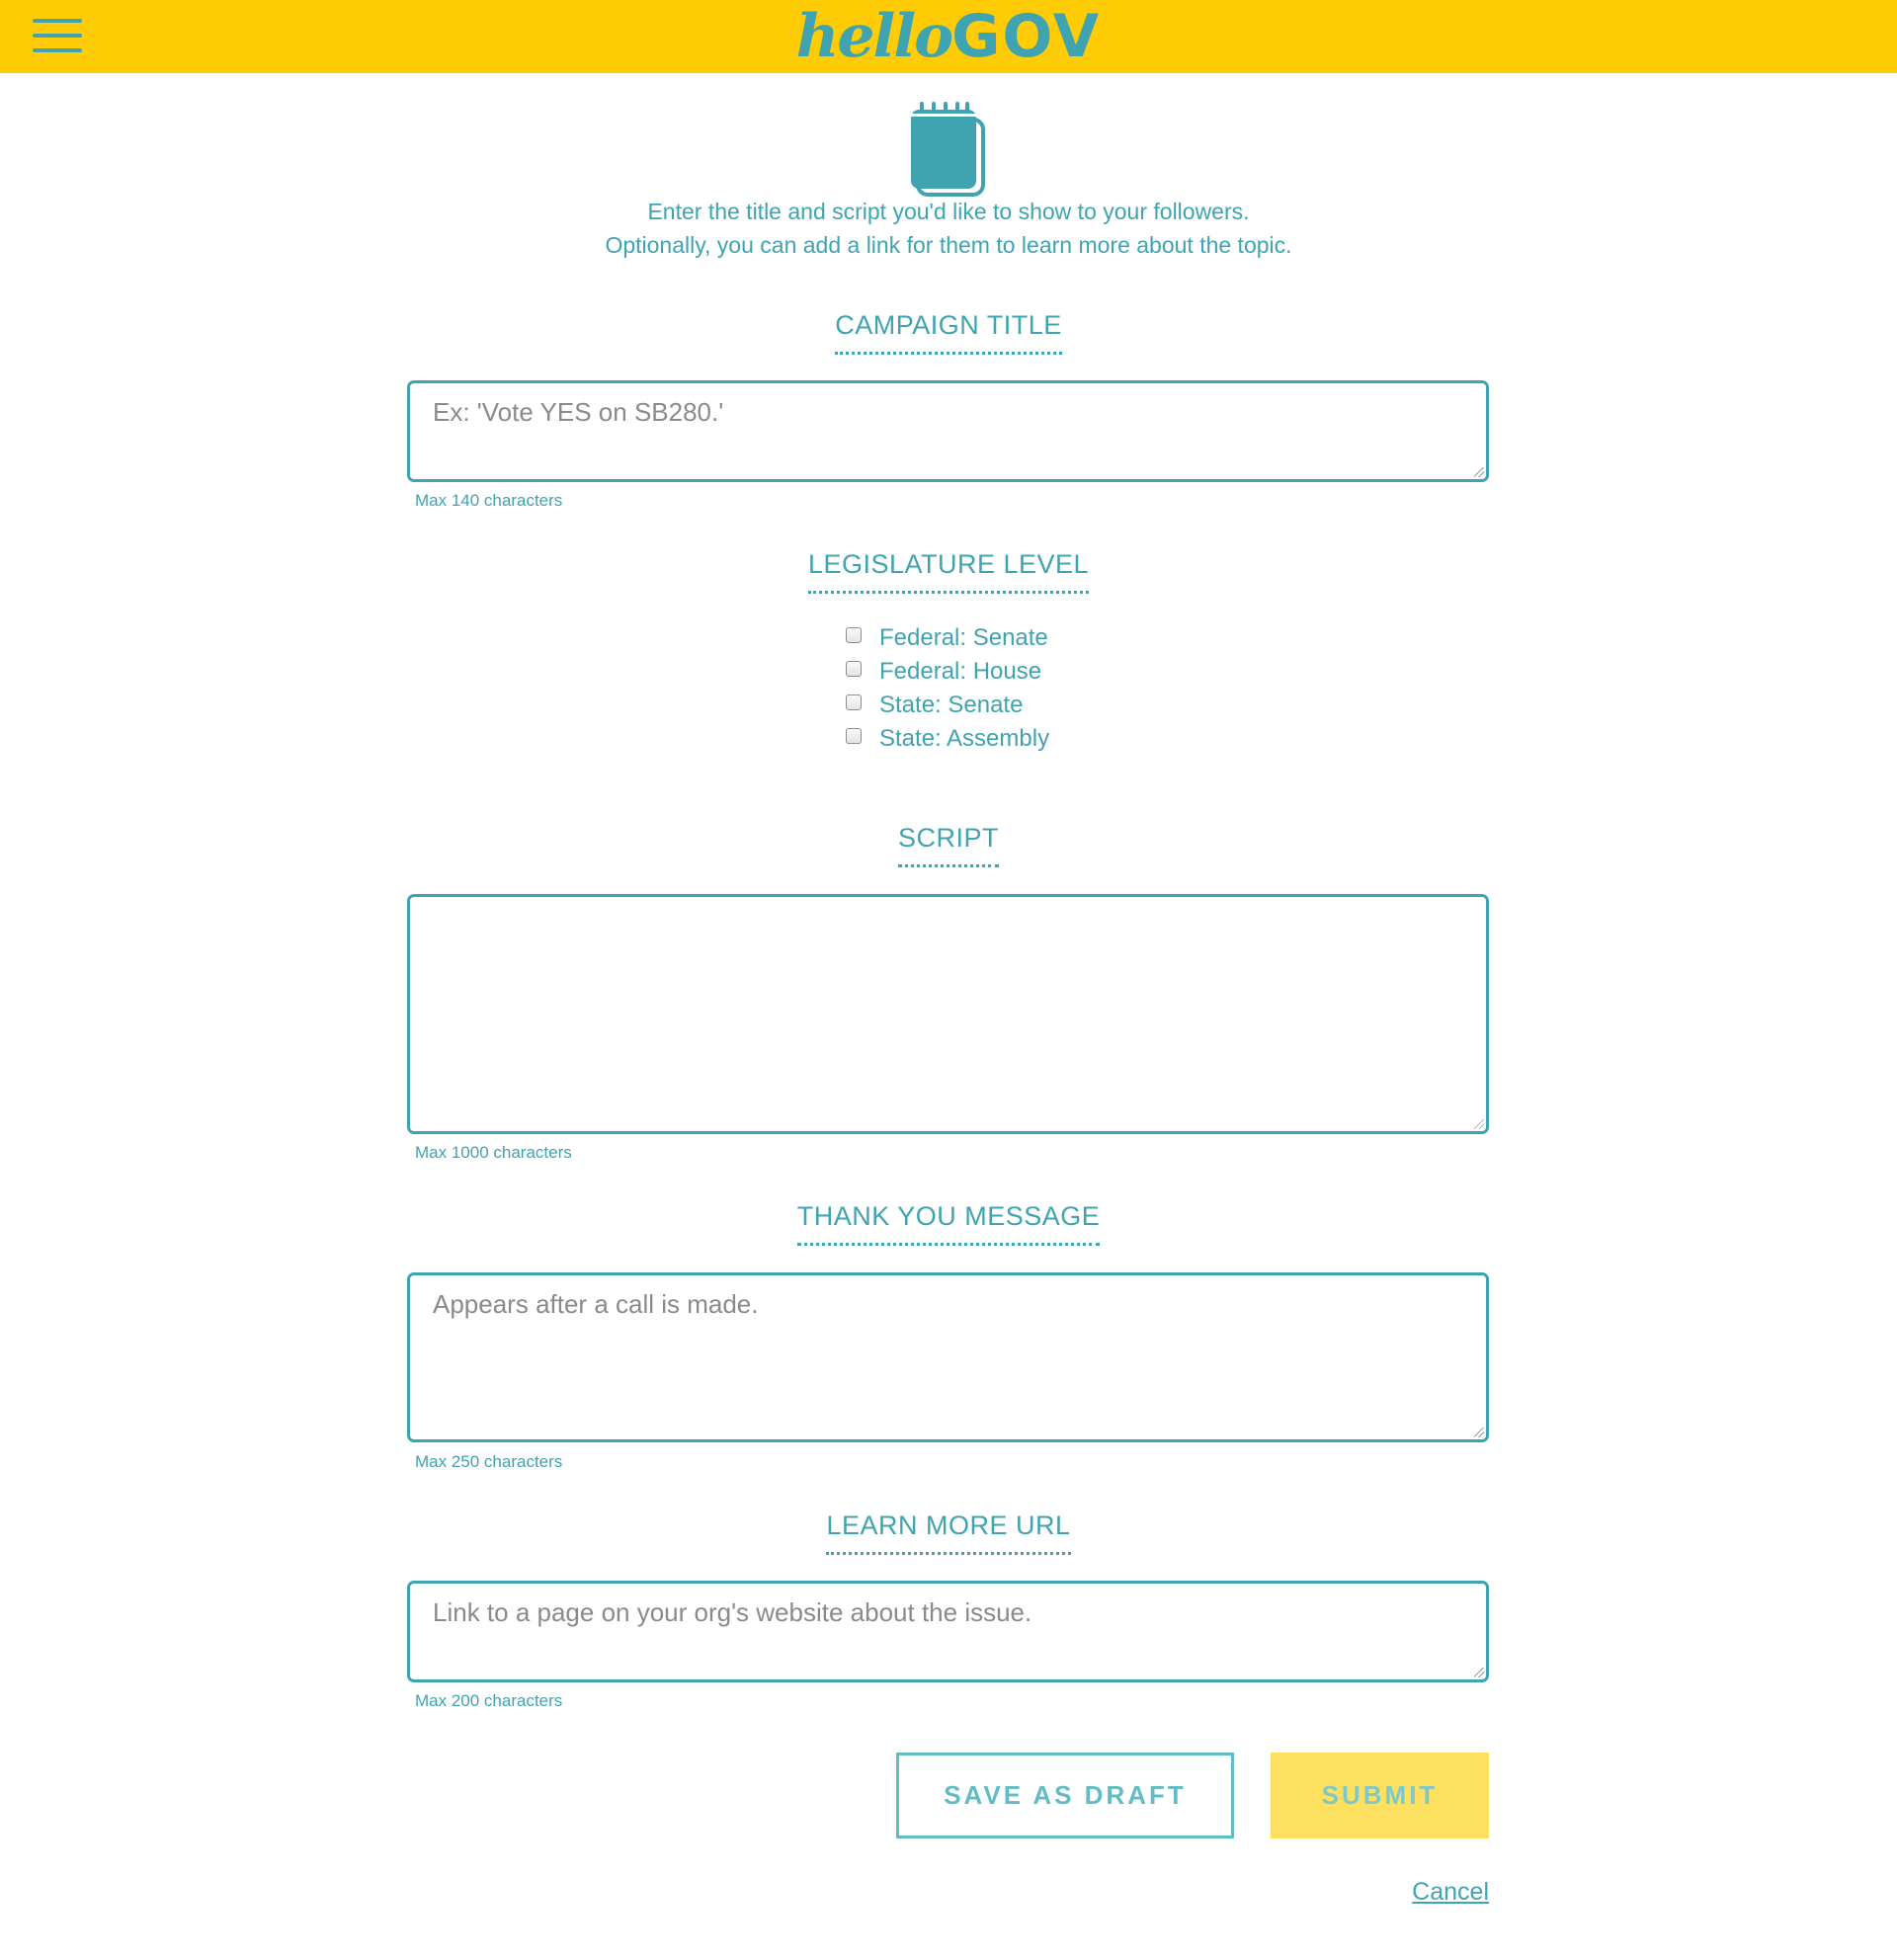 The image size is (1897, 1960). I want to click on campaign-title-label: CAMPAIGN TITLE, so click(948, 331).